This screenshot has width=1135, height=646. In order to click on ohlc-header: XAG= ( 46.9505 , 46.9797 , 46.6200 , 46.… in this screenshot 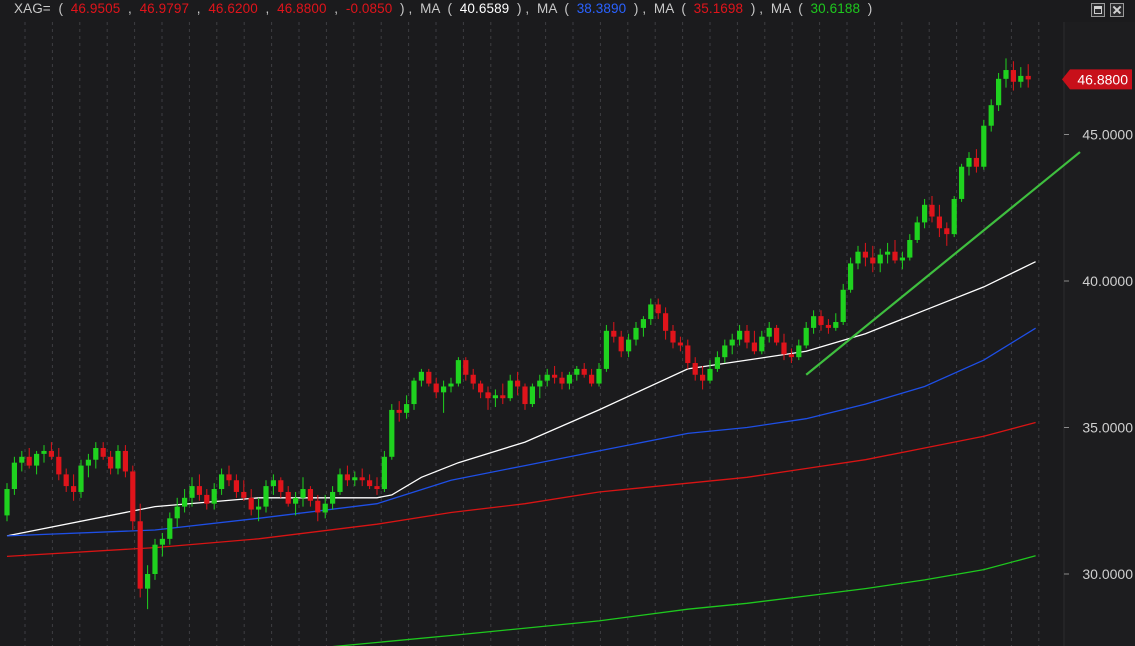, I will do `click(443, 8)`.